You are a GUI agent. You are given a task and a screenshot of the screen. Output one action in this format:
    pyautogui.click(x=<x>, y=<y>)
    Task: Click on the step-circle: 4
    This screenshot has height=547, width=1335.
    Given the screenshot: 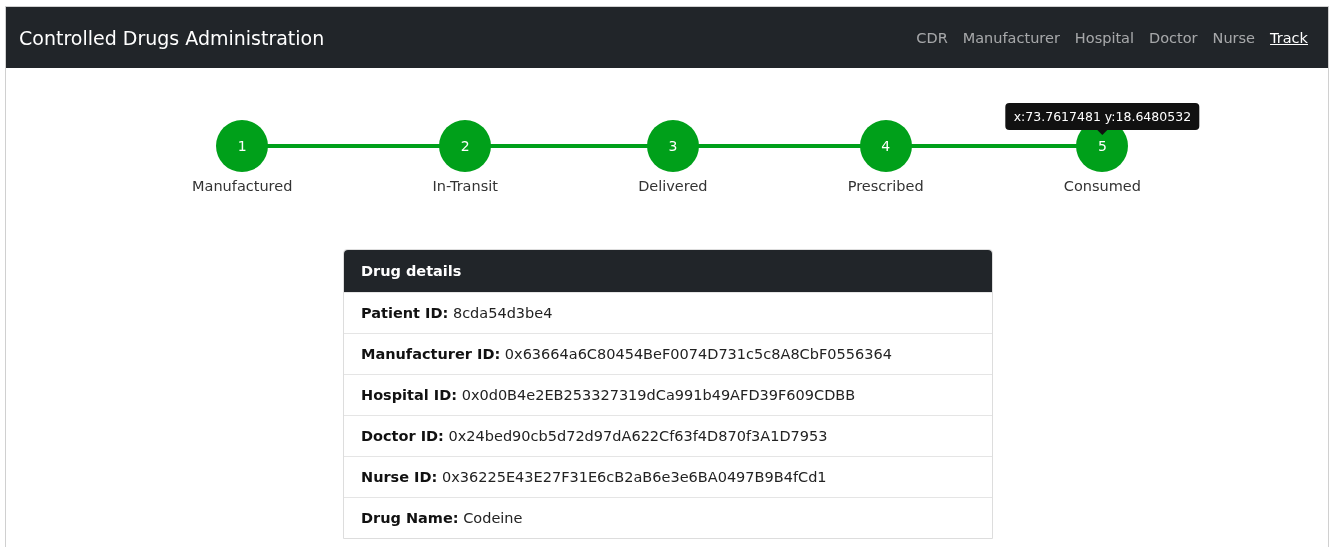 What is the action you would take?
    pyautogui.click(x=885, y=146)
    